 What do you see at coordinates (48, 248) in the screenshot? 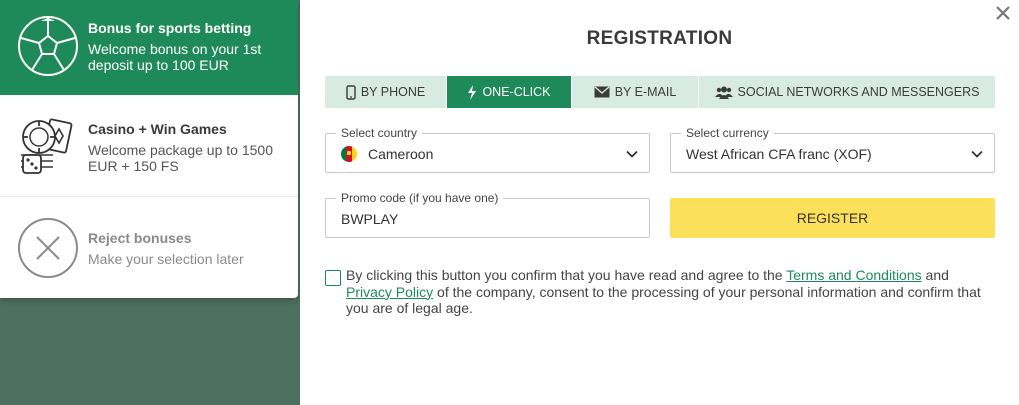
I see `reject-circle-icon` at bounding box center [48, 248].